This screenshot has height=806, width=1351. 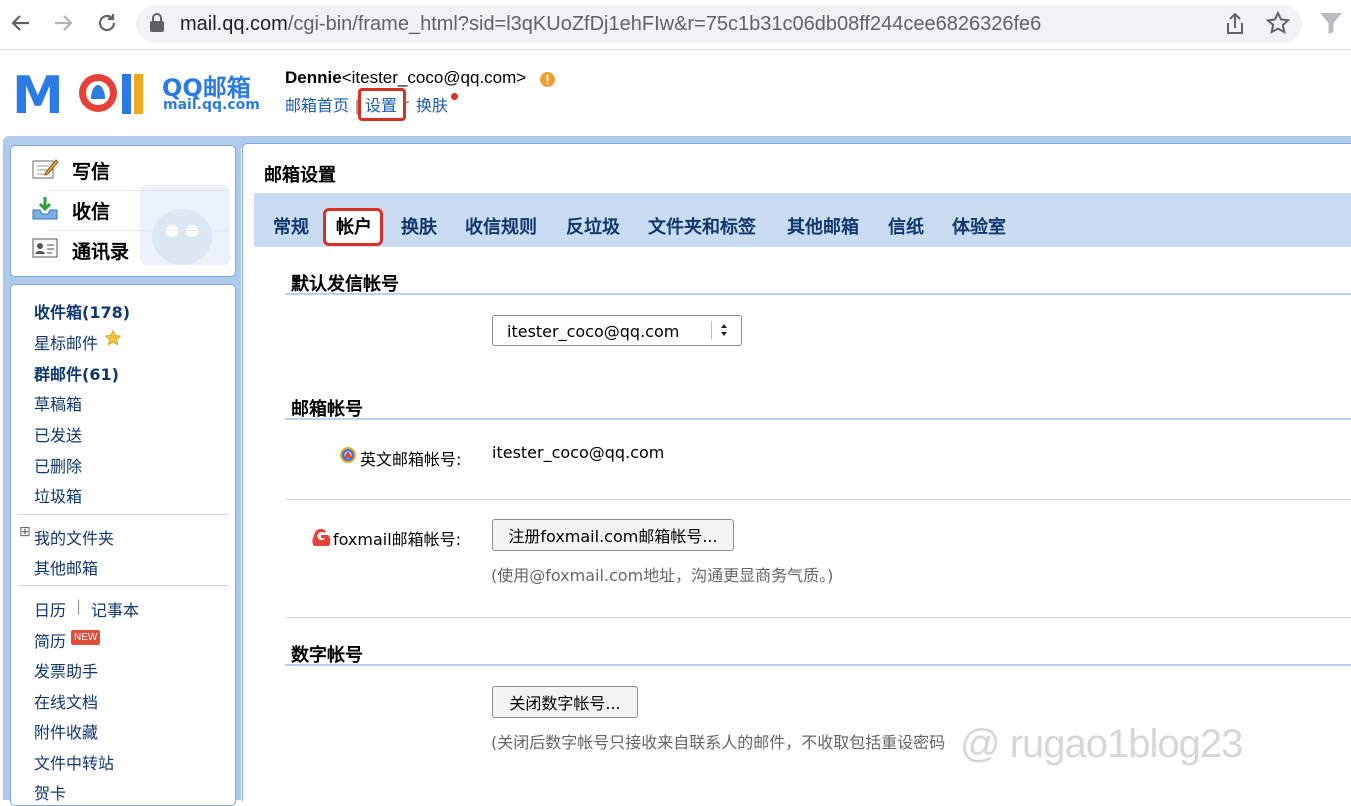 What do you see at coordinates (91, 171) in the screenshot?
I see `compose-label: 写信` at bounding box center [91, 171].